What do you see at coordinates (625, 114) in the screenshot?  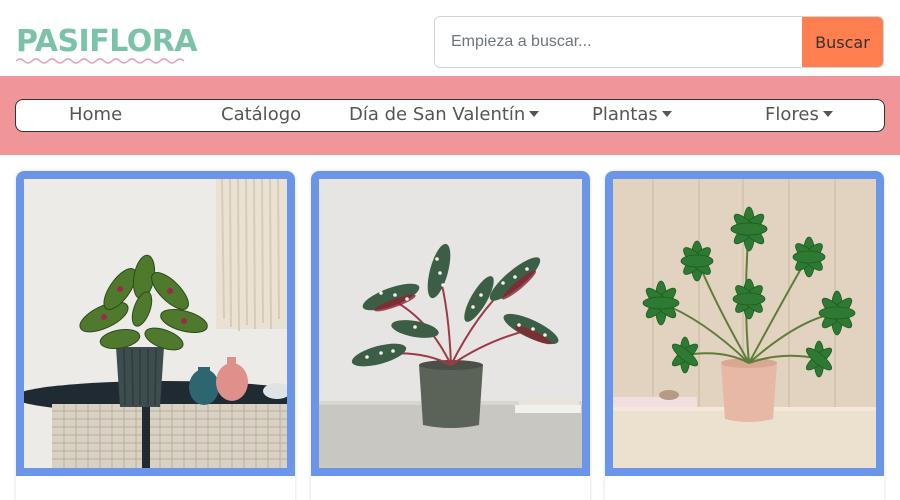 I see `nav-item-label: Plantas` at bounding box center [625, 114].